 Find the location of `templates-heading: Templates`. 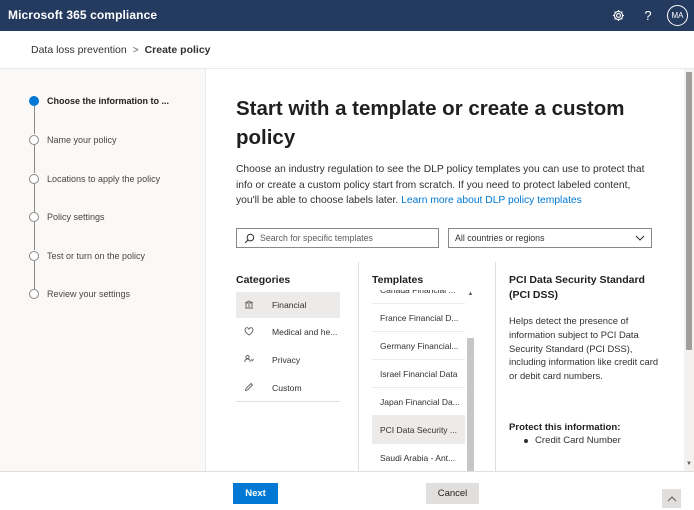

templates-heading: Templates is located at coordinates (398, 280).